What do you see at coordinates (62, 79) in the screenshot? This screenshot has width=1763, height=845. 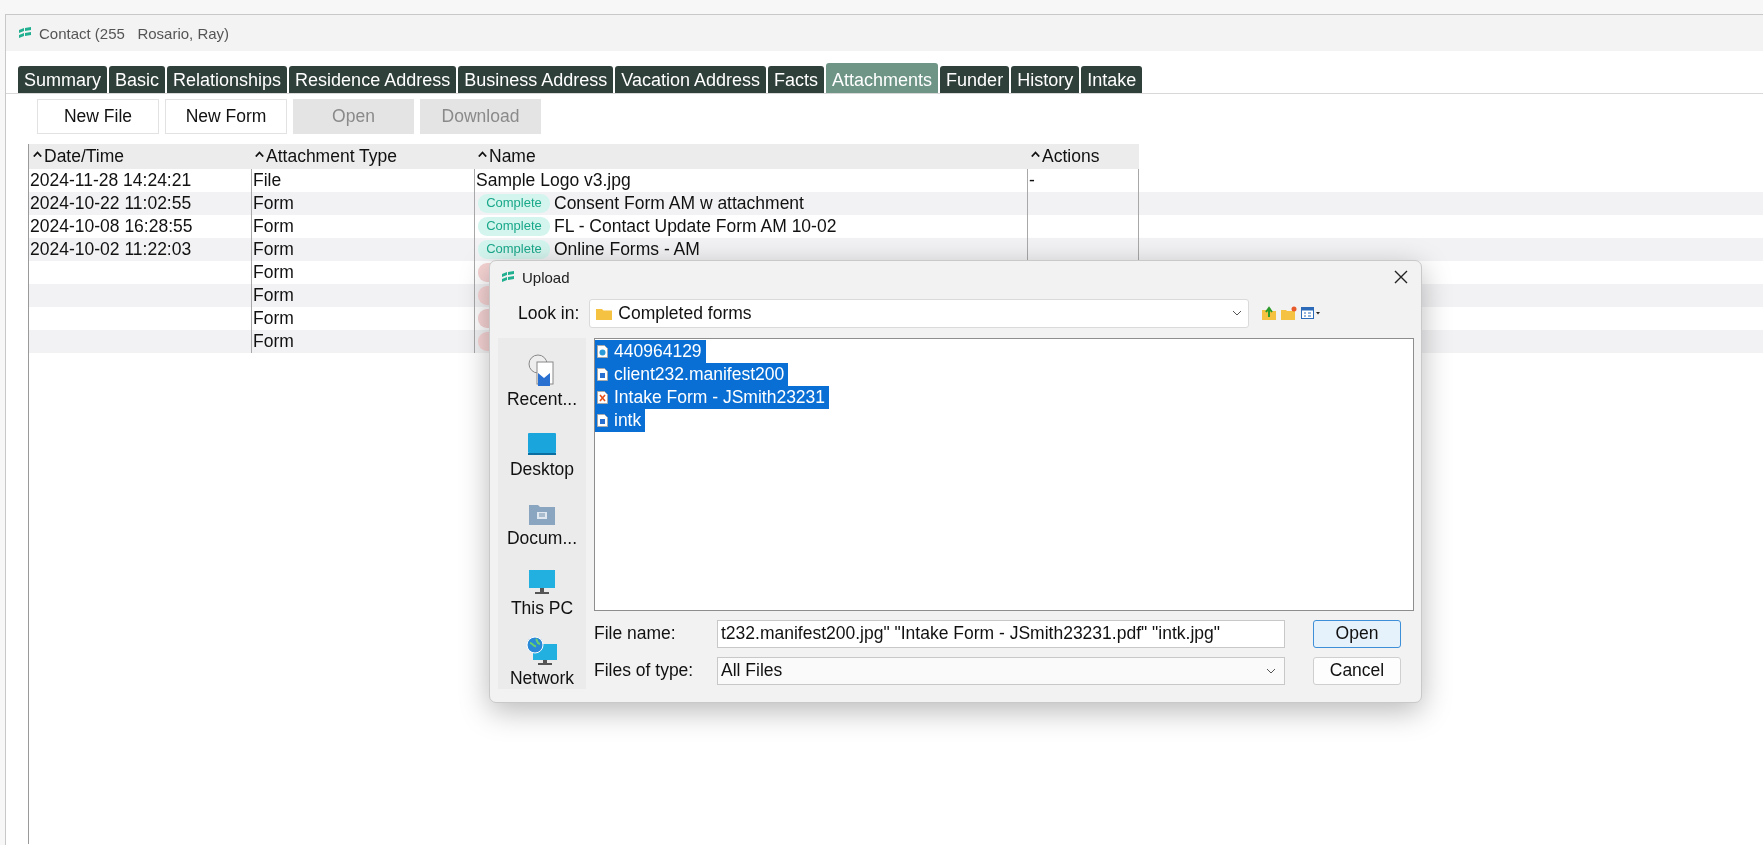 I see `tab: Summary` at bounding box center [62, 79].